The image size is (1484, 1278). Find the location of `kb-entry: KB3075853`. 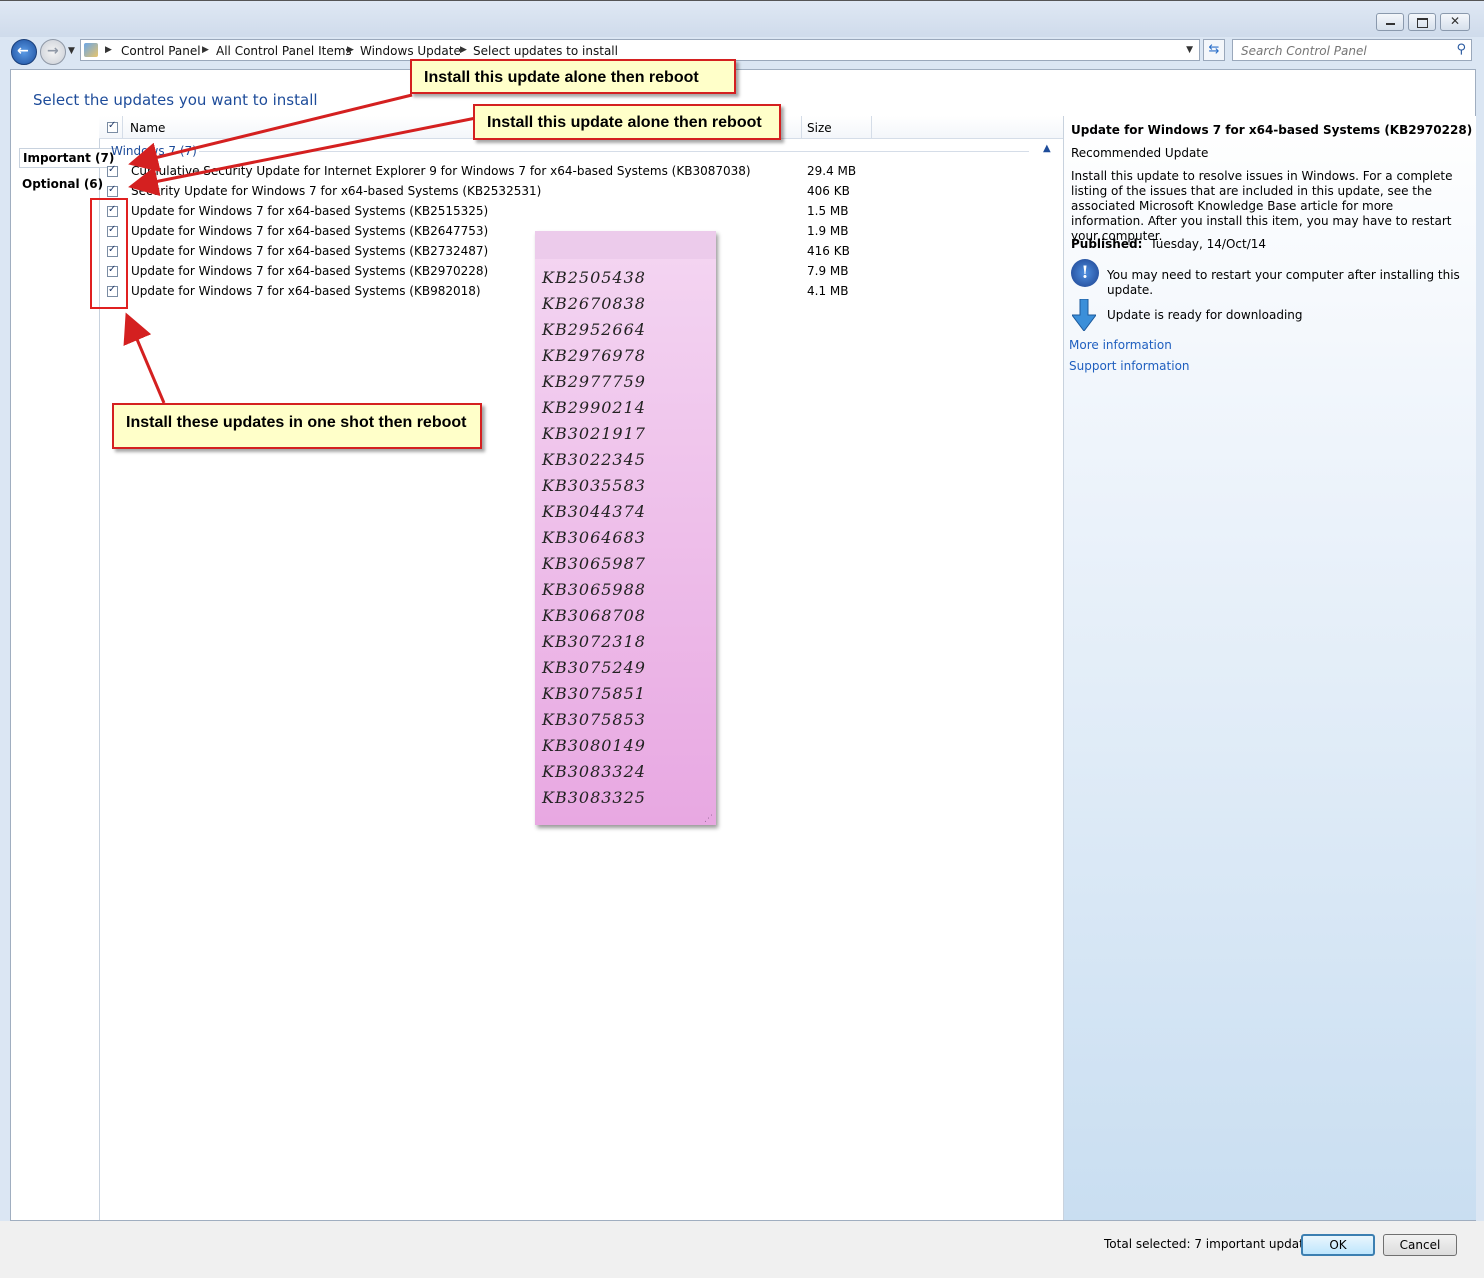

kb-entry: KB3075853 is located at coordinates (594, 719).